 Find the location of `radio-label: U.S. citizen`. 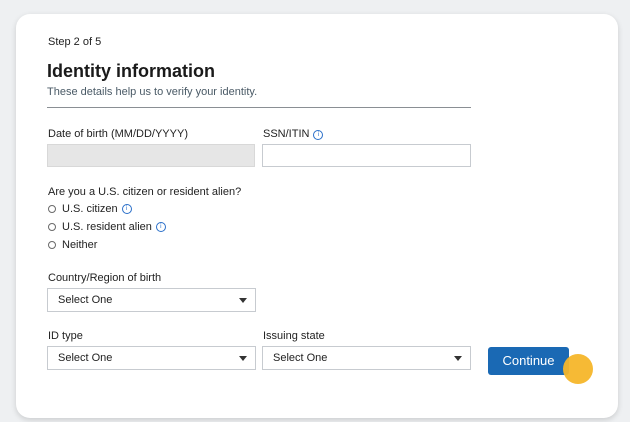

radio-label: U.S. citizen is located at coordinates (90, 209).